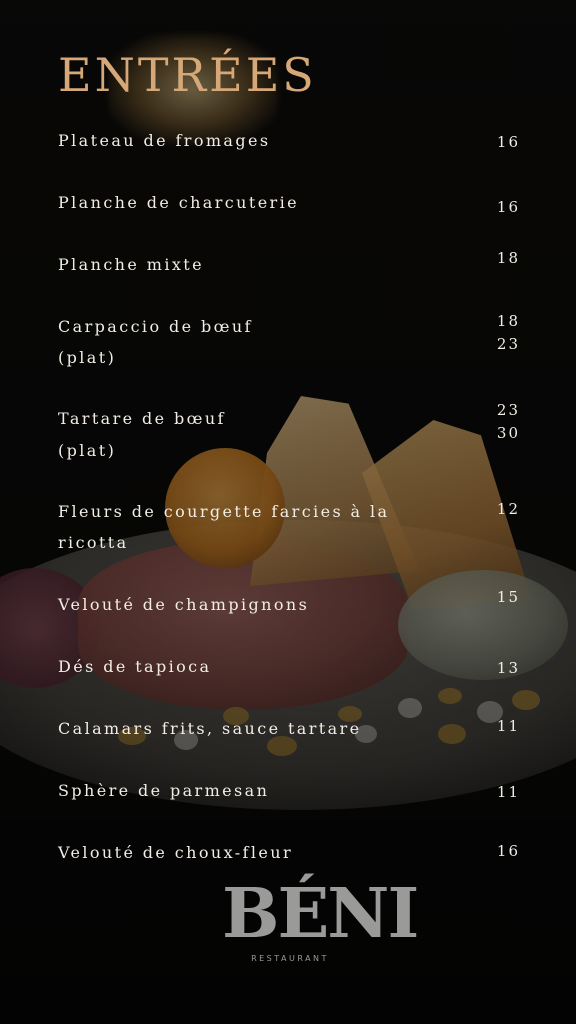 The height and width of the screenshot is (1024, 576). What do you see at coordinates (93, 542) in the screenshot?
I see `item-name-cont: ricotta` at bounding box center [93, 542].